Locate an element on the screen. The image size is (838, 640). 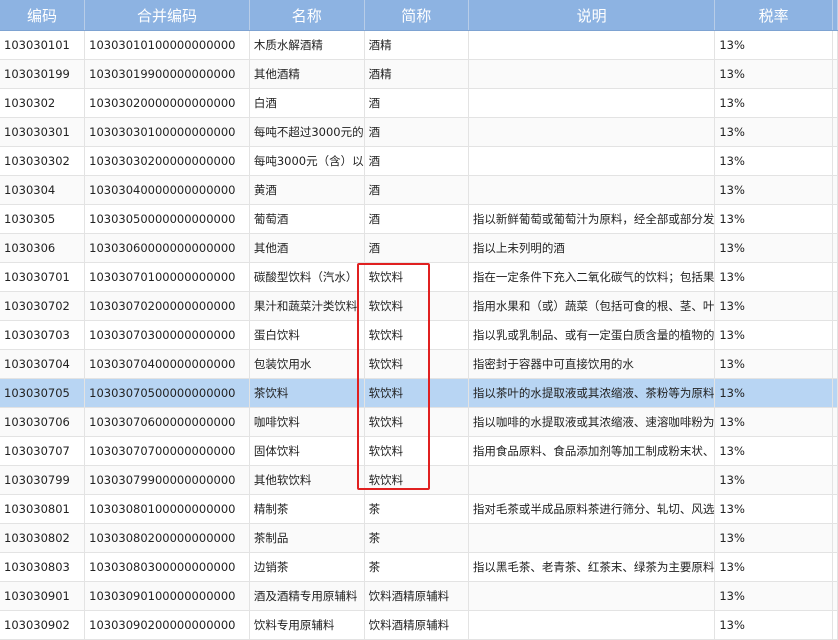
cell-code: 1030305 is located at coordinates (43, 219).